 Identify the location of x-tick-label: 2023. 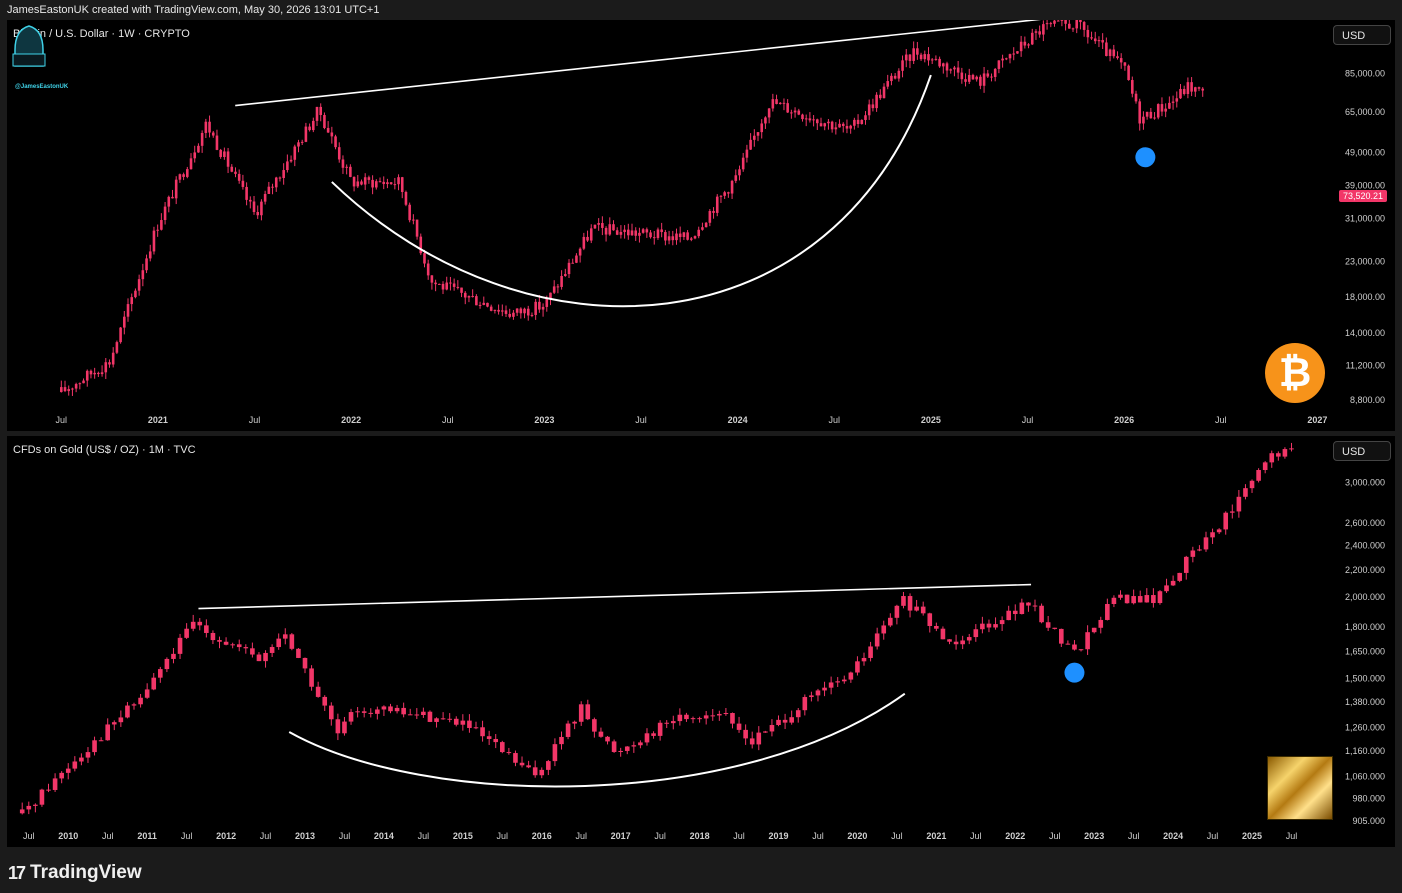
(544, 420).